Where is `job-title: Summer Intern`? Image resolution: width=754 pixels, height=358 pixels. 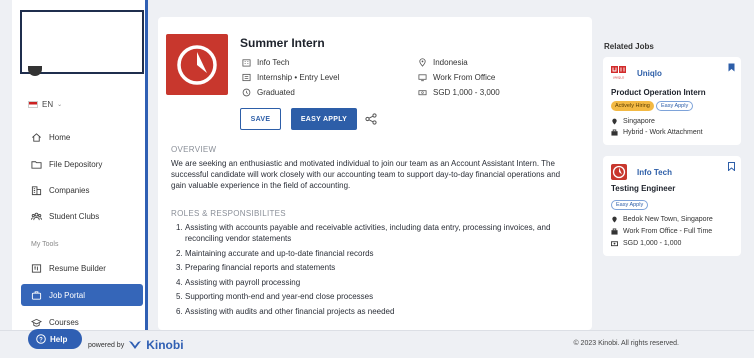
job-title: Summer Intern is located at coordinates (282, 43).